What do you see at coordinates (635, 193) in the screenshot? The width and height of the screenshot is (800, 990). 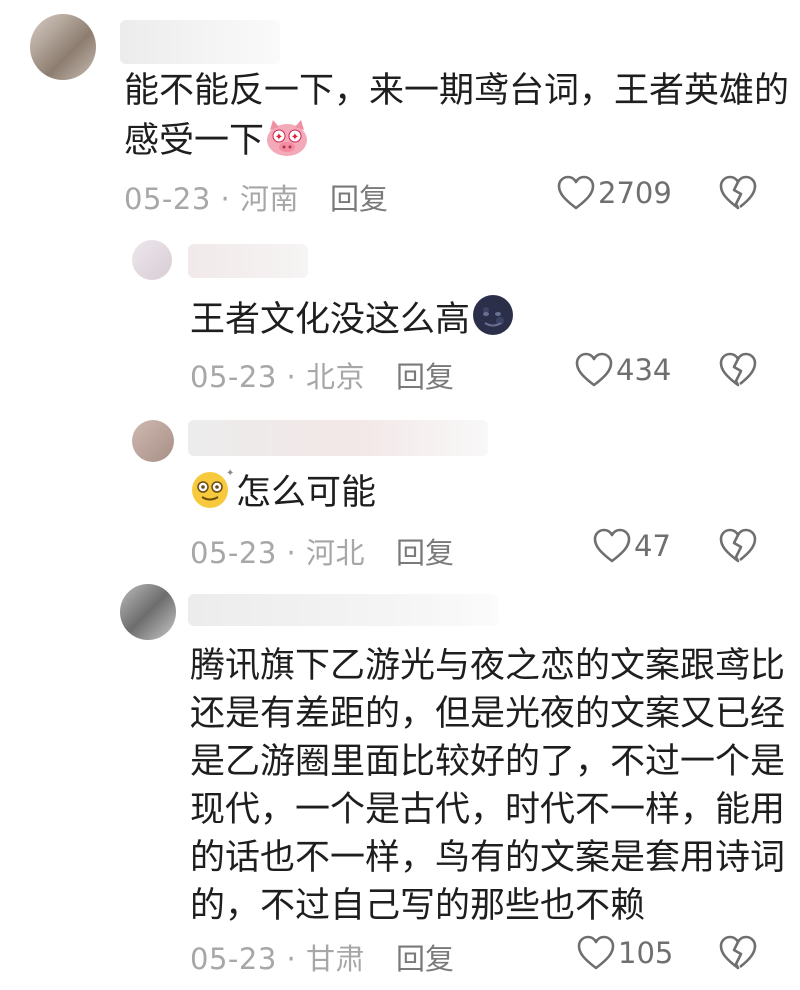 I see `like-count: 2709` at bounding box center [635, 193].